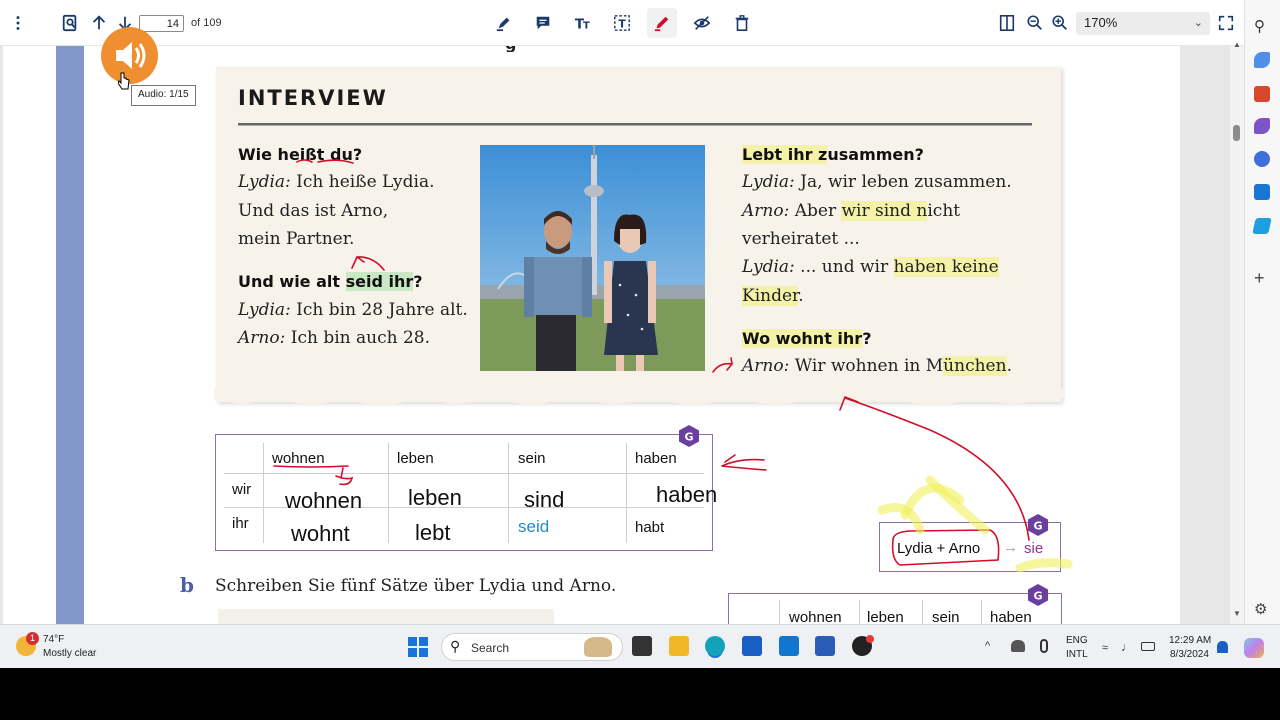 This screenshot has width=1280, height=720. Describe the element at coordinates (415, 458) in the screenshot. I see `table-header: leben` at that location.